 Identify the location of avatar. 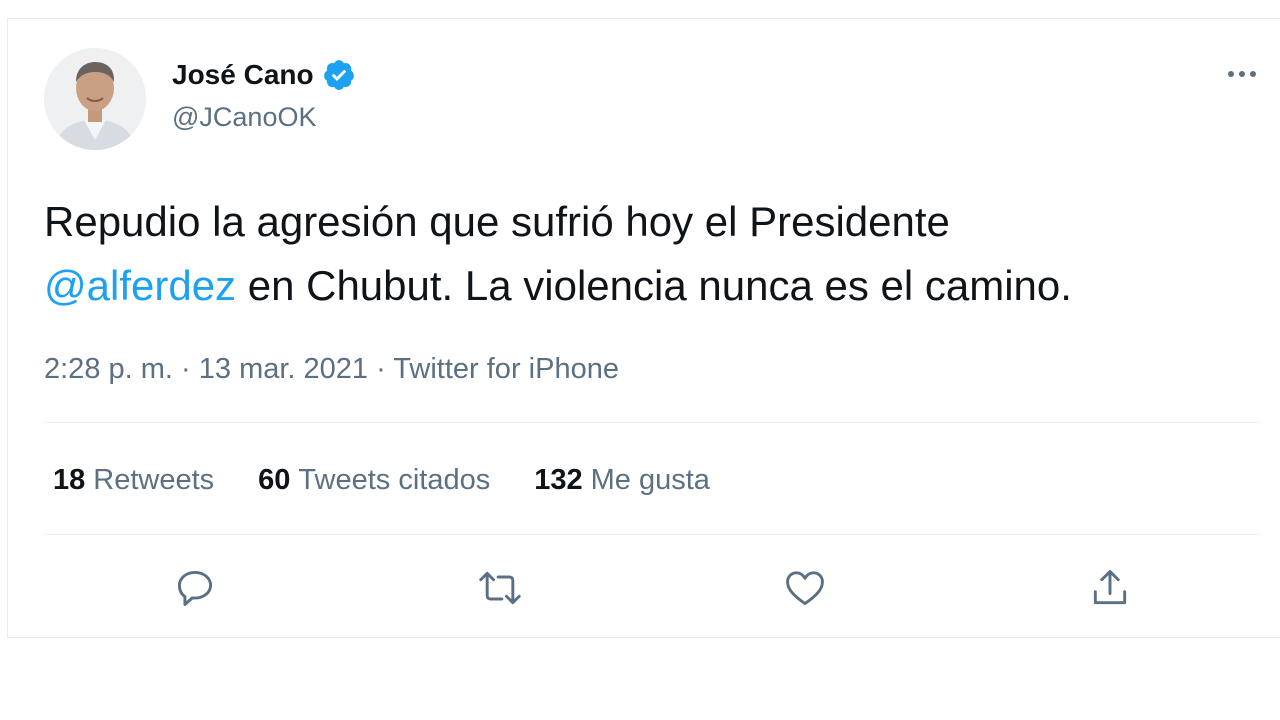
(95, 99).